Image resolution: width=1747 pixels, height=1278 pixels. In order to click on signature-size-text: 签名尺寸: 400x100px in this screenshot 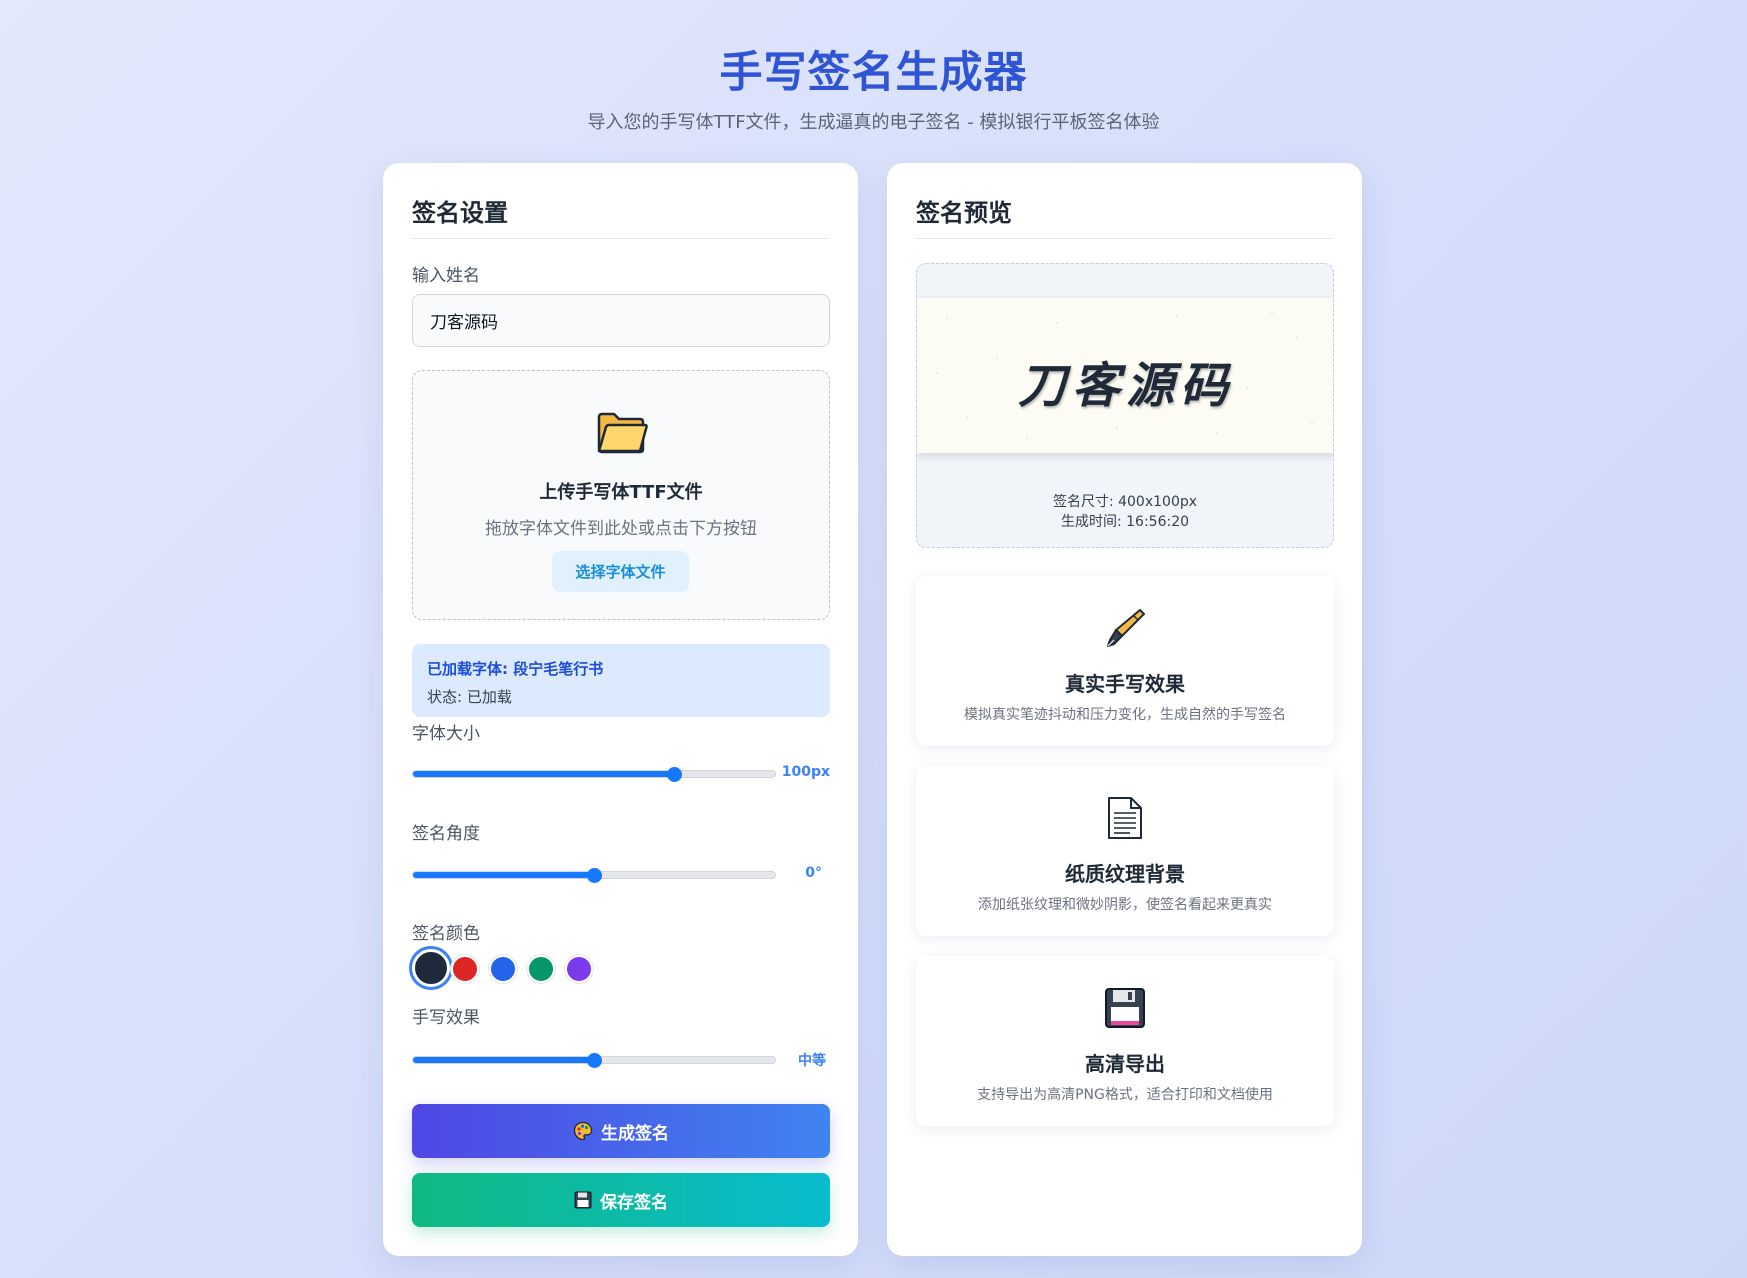, I will do `click(1125, 502)`.